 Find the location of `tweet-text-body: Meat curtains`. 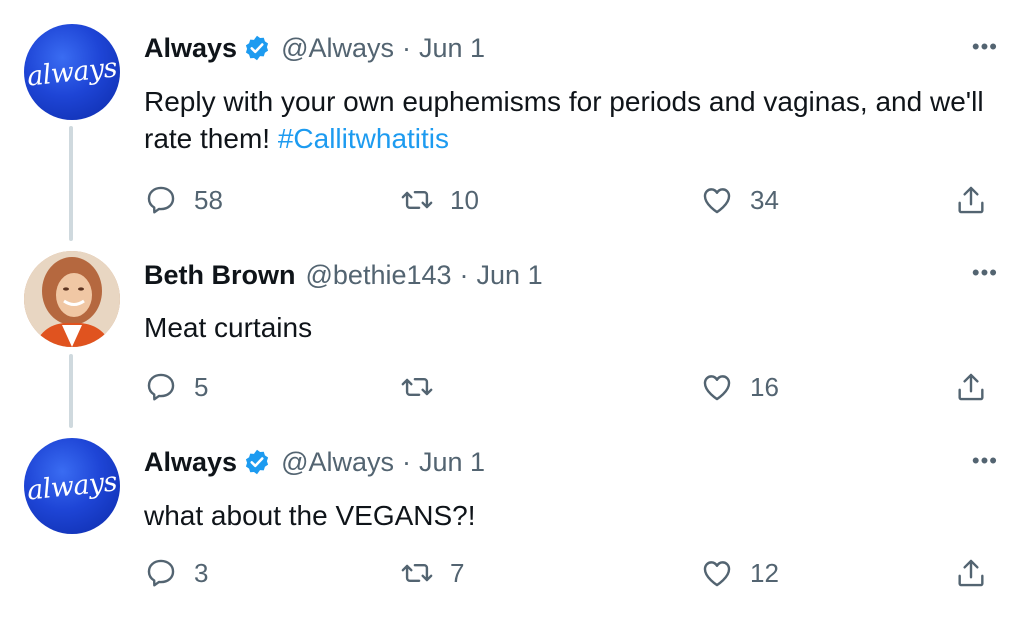

tweet-text-body: Meat curtains is located at coordinates (228, 327).